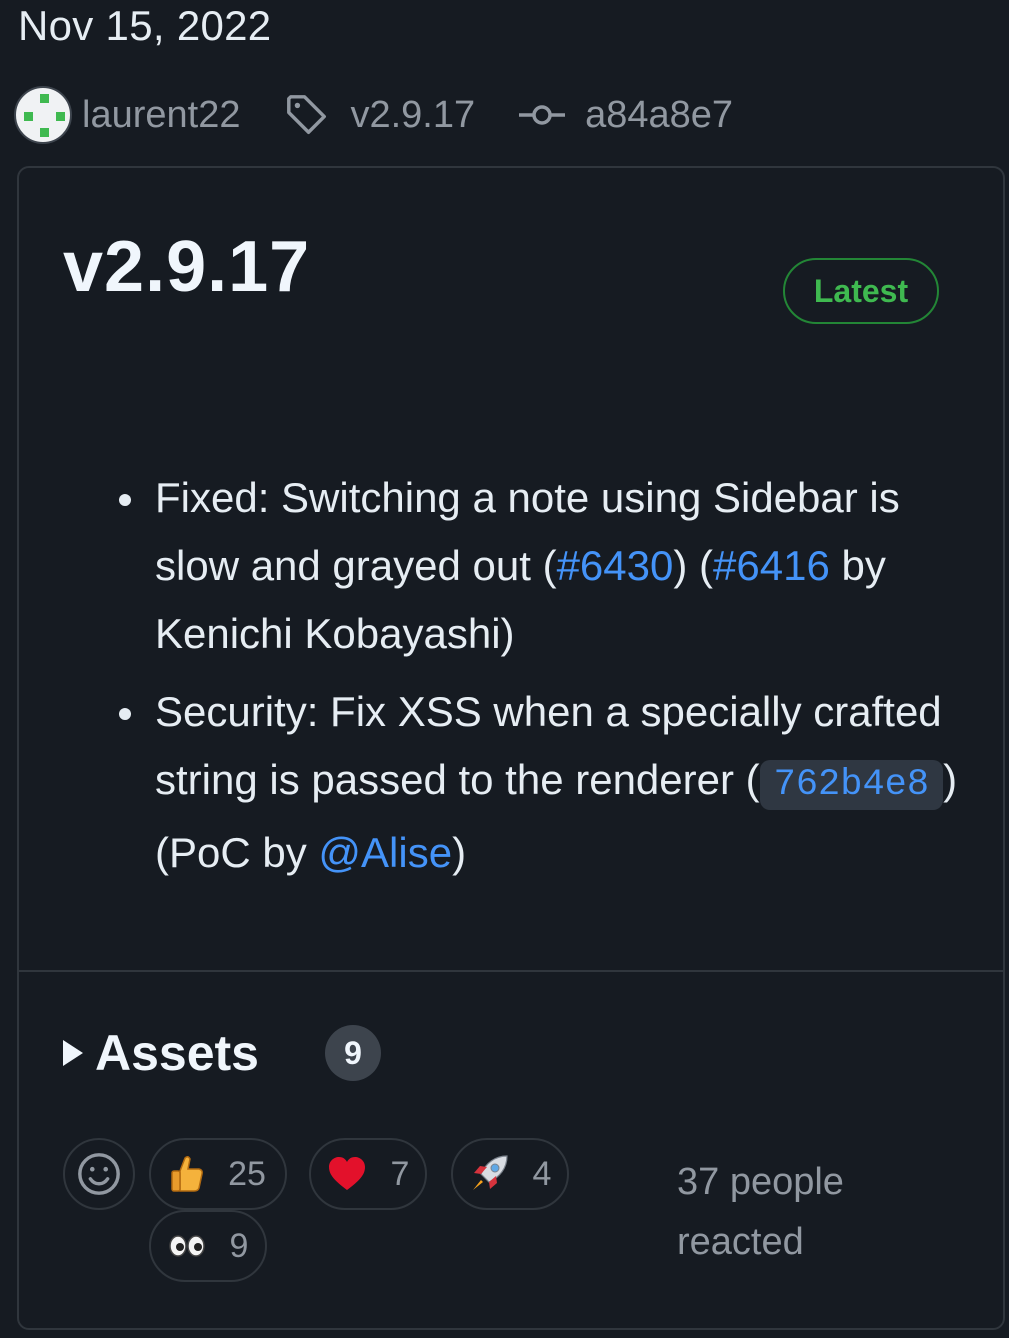 This screenshot has height=1338, width=1009. I want to click on rocket-icon, so click(490, 1172).